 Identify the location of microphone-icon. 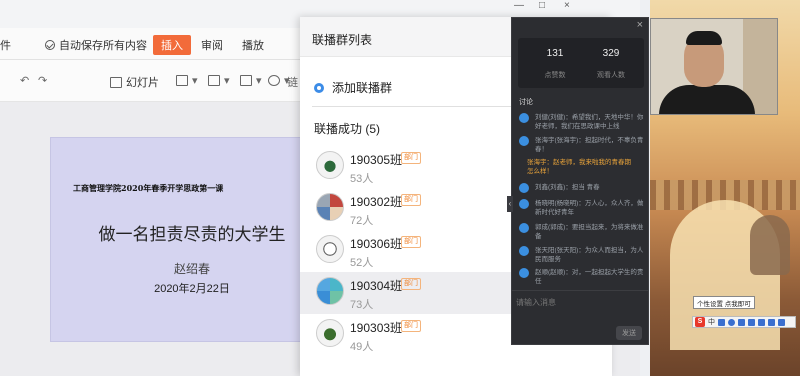
(741, 322).